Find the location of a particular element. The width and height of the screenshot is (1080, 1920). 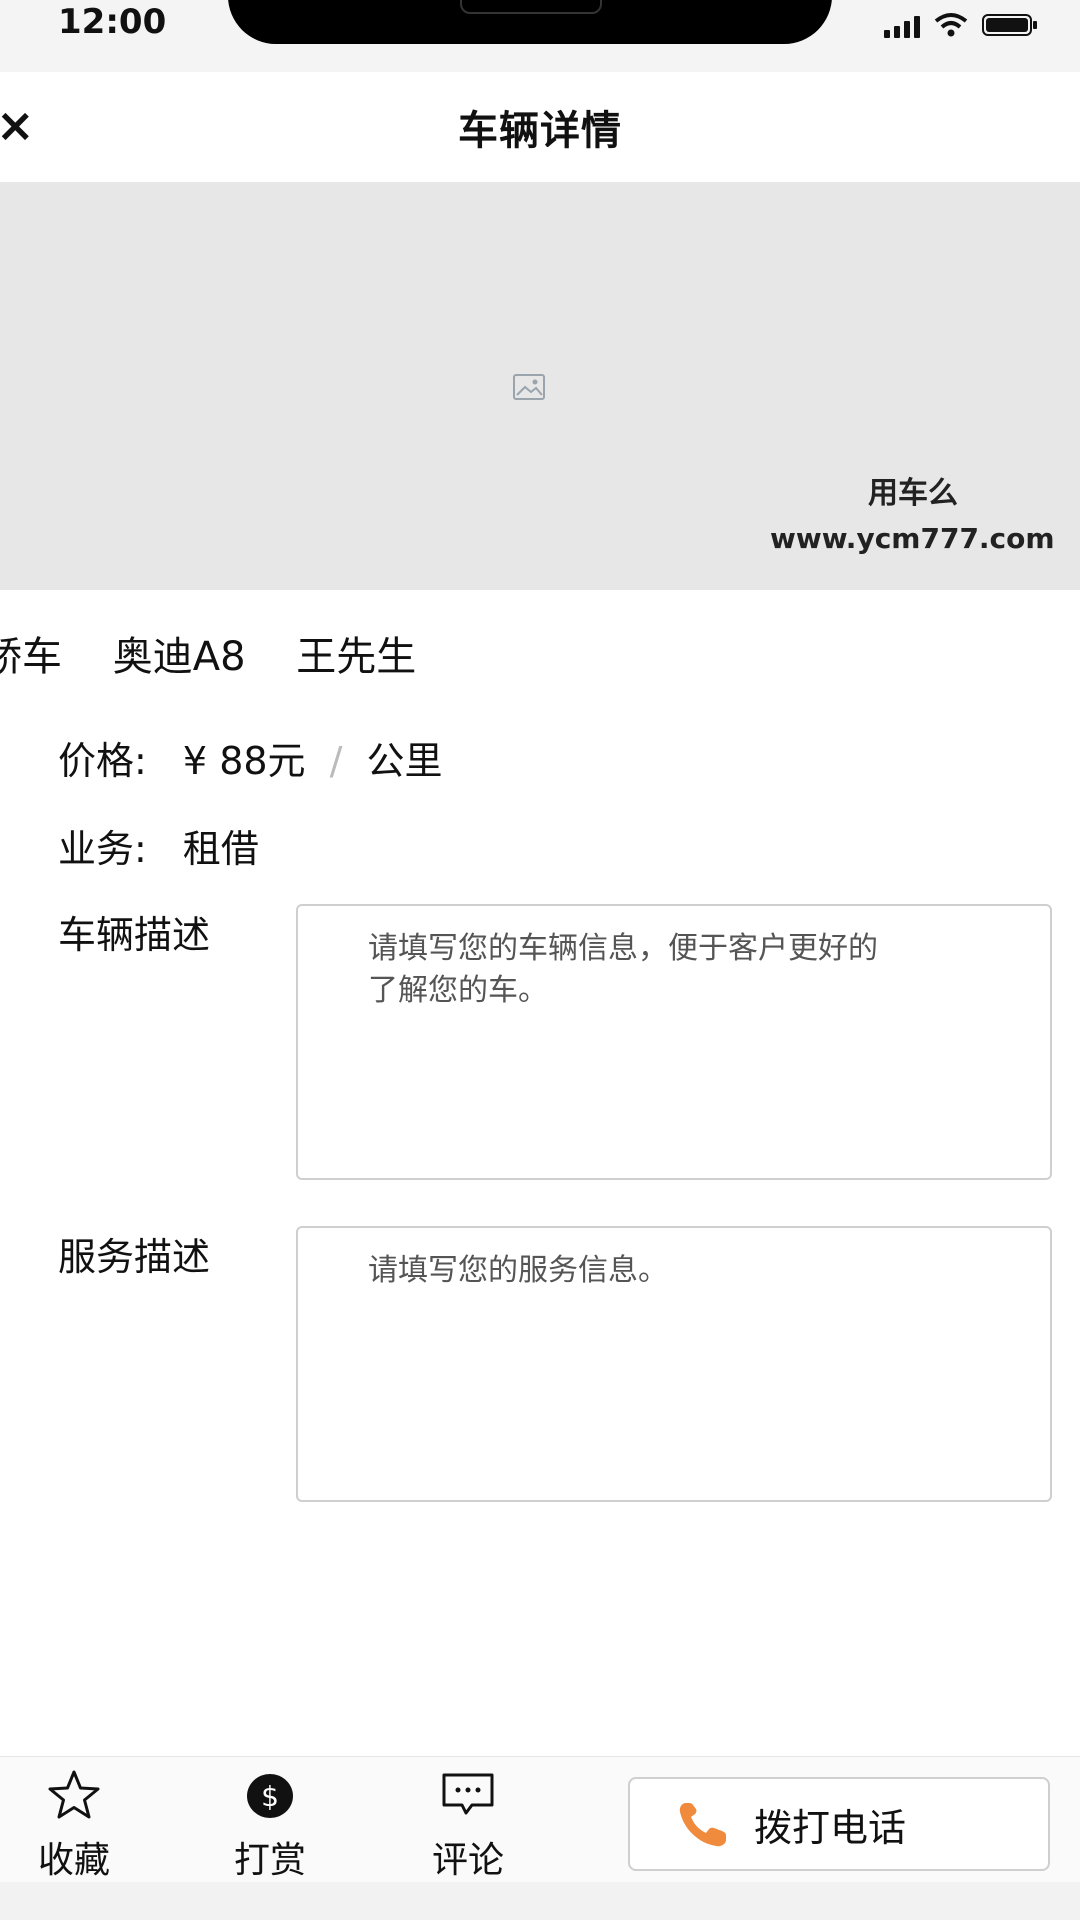

status-bar: 12:00 is located at coordinates (540, 36).